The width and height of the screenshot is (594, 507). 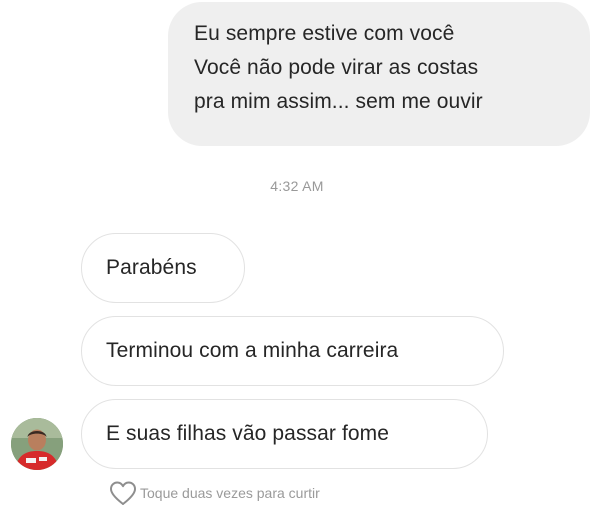 I want to click on like-hint-row: Toque duas vezes para curtir, so click(x=214, y=493).